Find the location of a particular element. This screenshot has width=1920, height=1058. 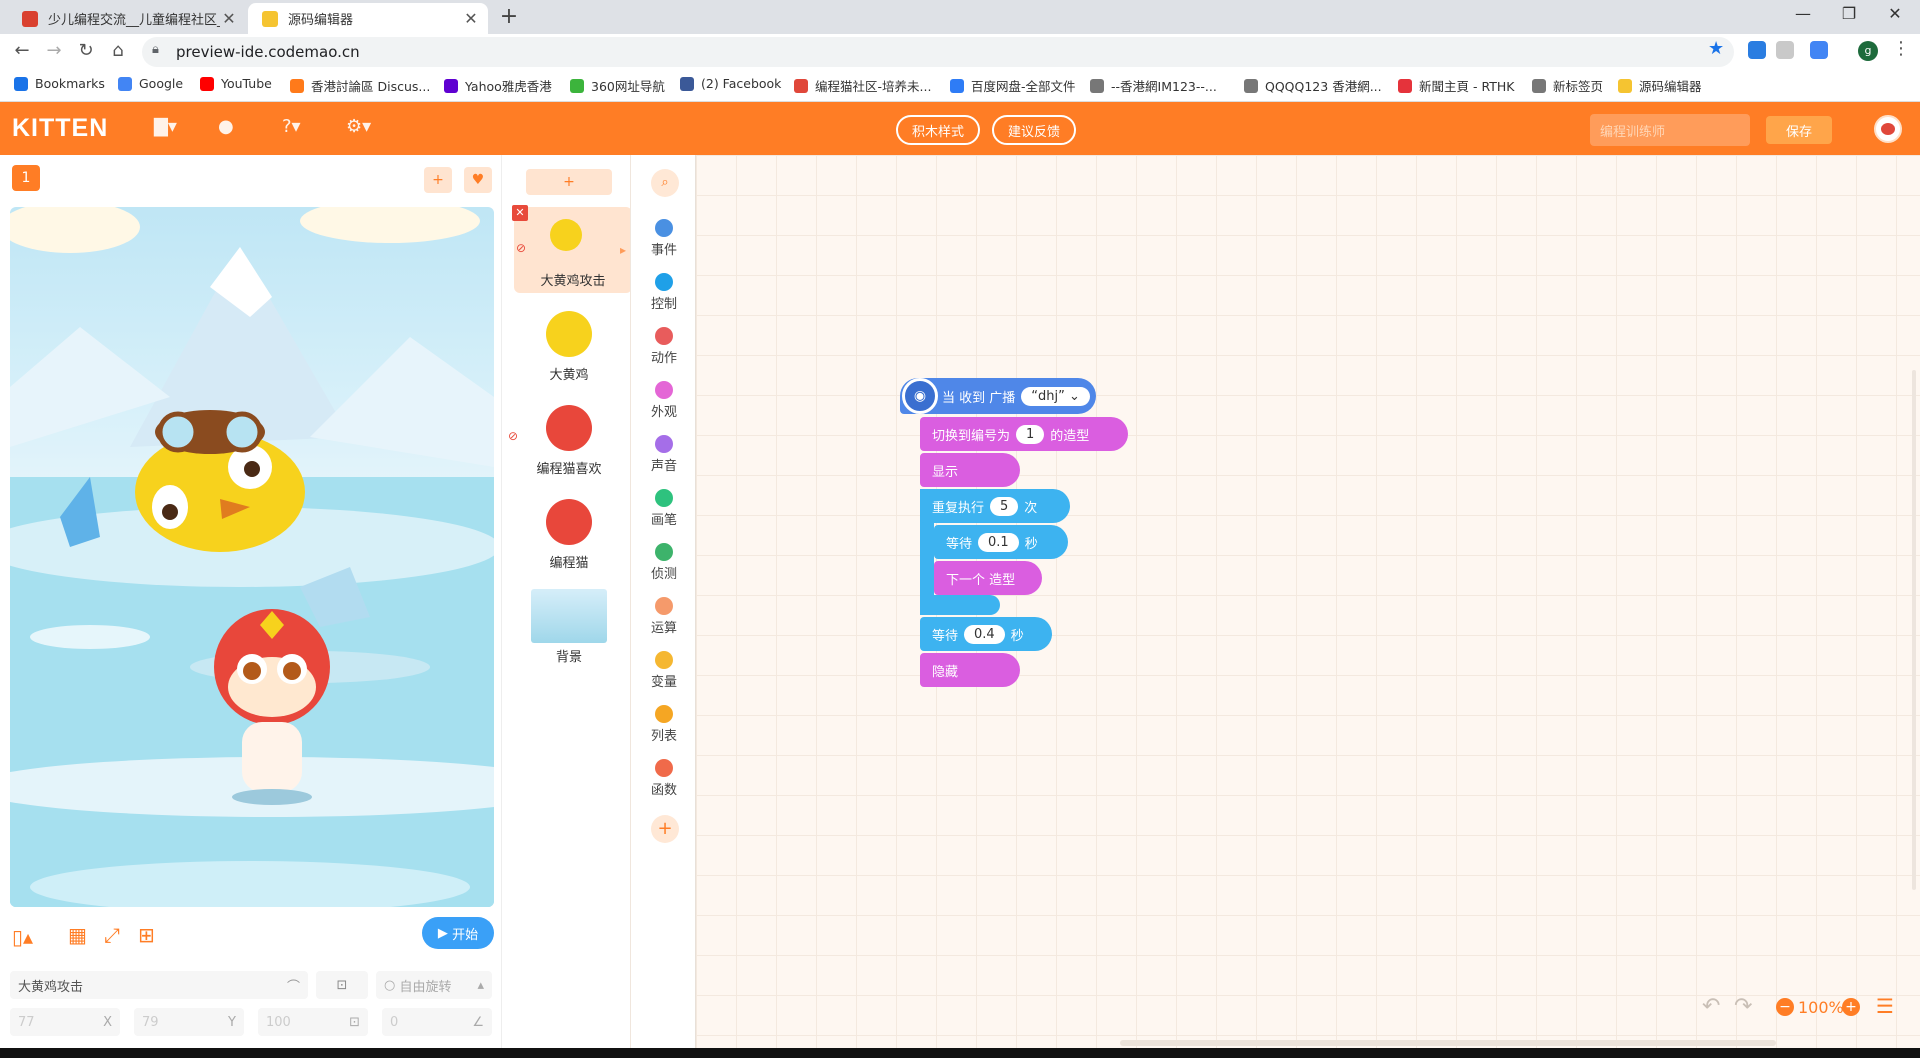

workspace-menu-icon: ☰ is located at coordinates (1885, 1006).